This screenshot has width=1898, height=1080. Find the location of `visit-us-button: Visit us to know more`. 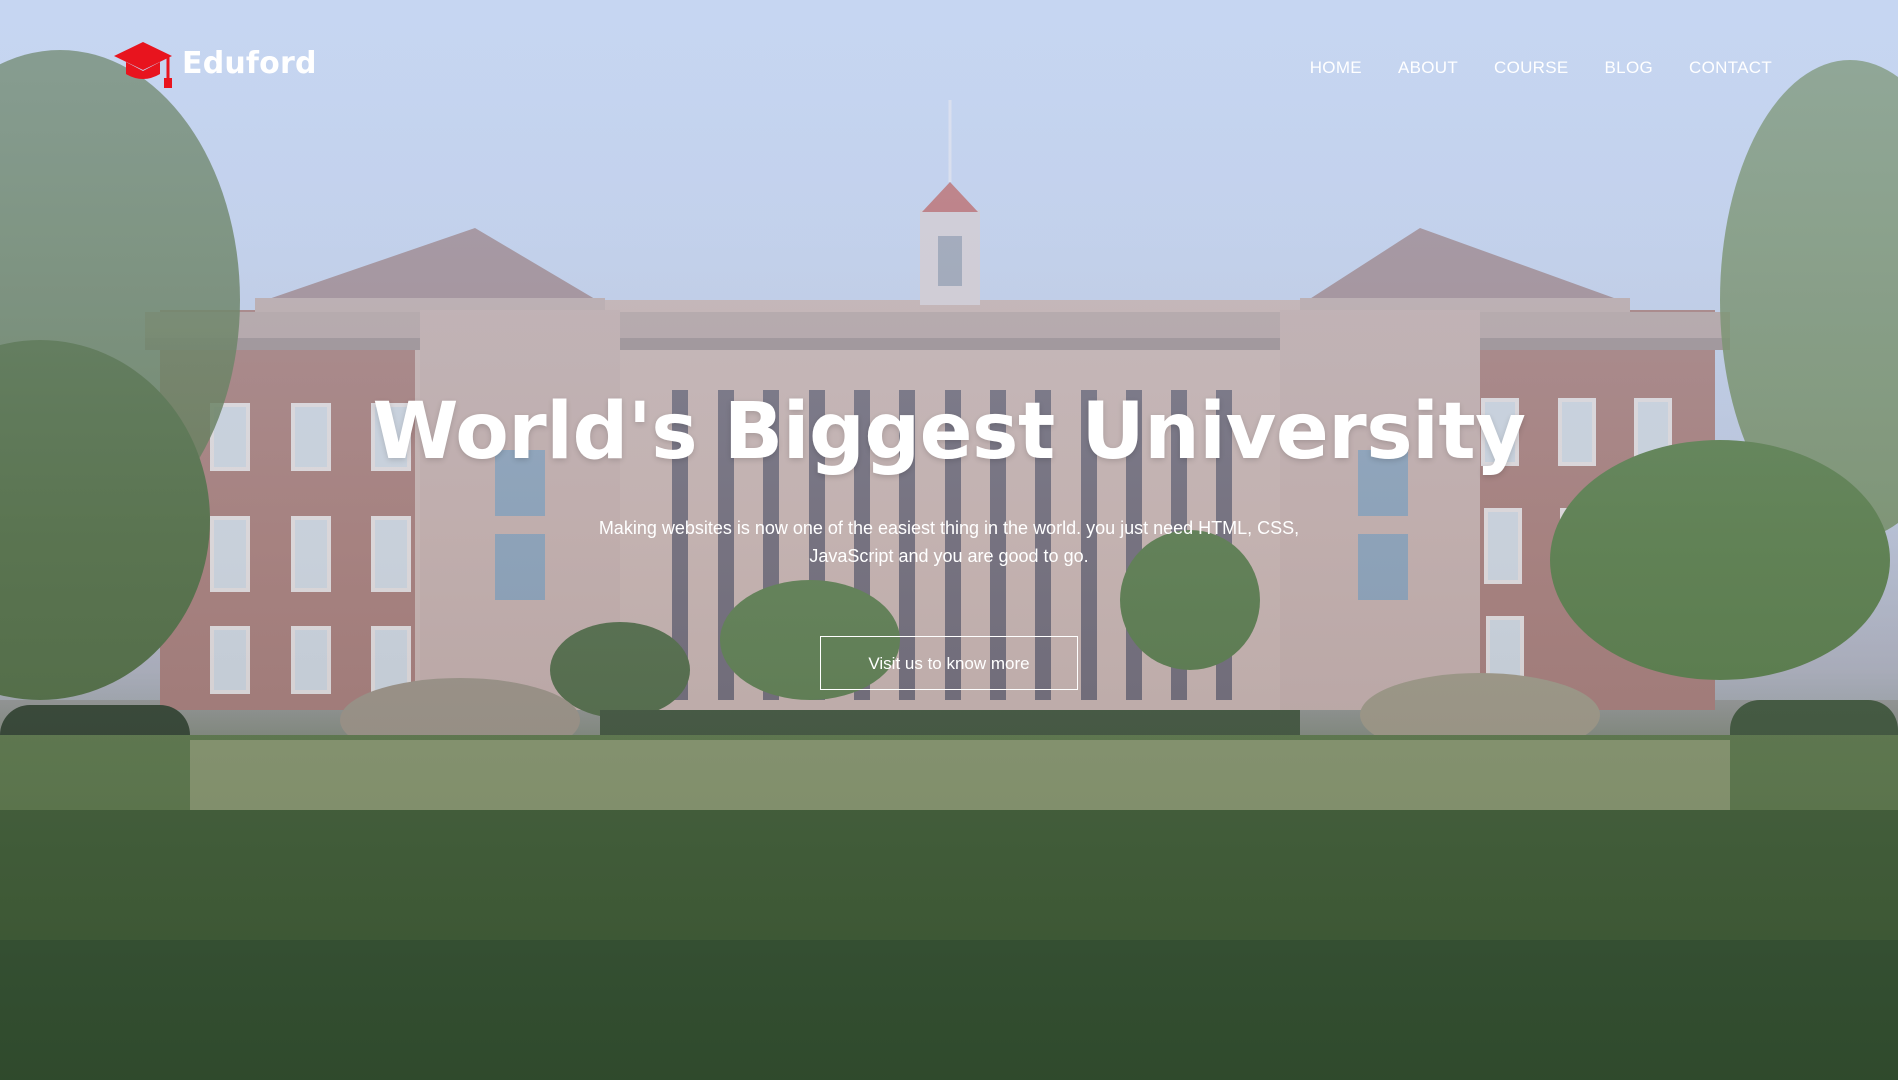

visit-us-button: Visit us to know more is located at coordinates (949, 662).